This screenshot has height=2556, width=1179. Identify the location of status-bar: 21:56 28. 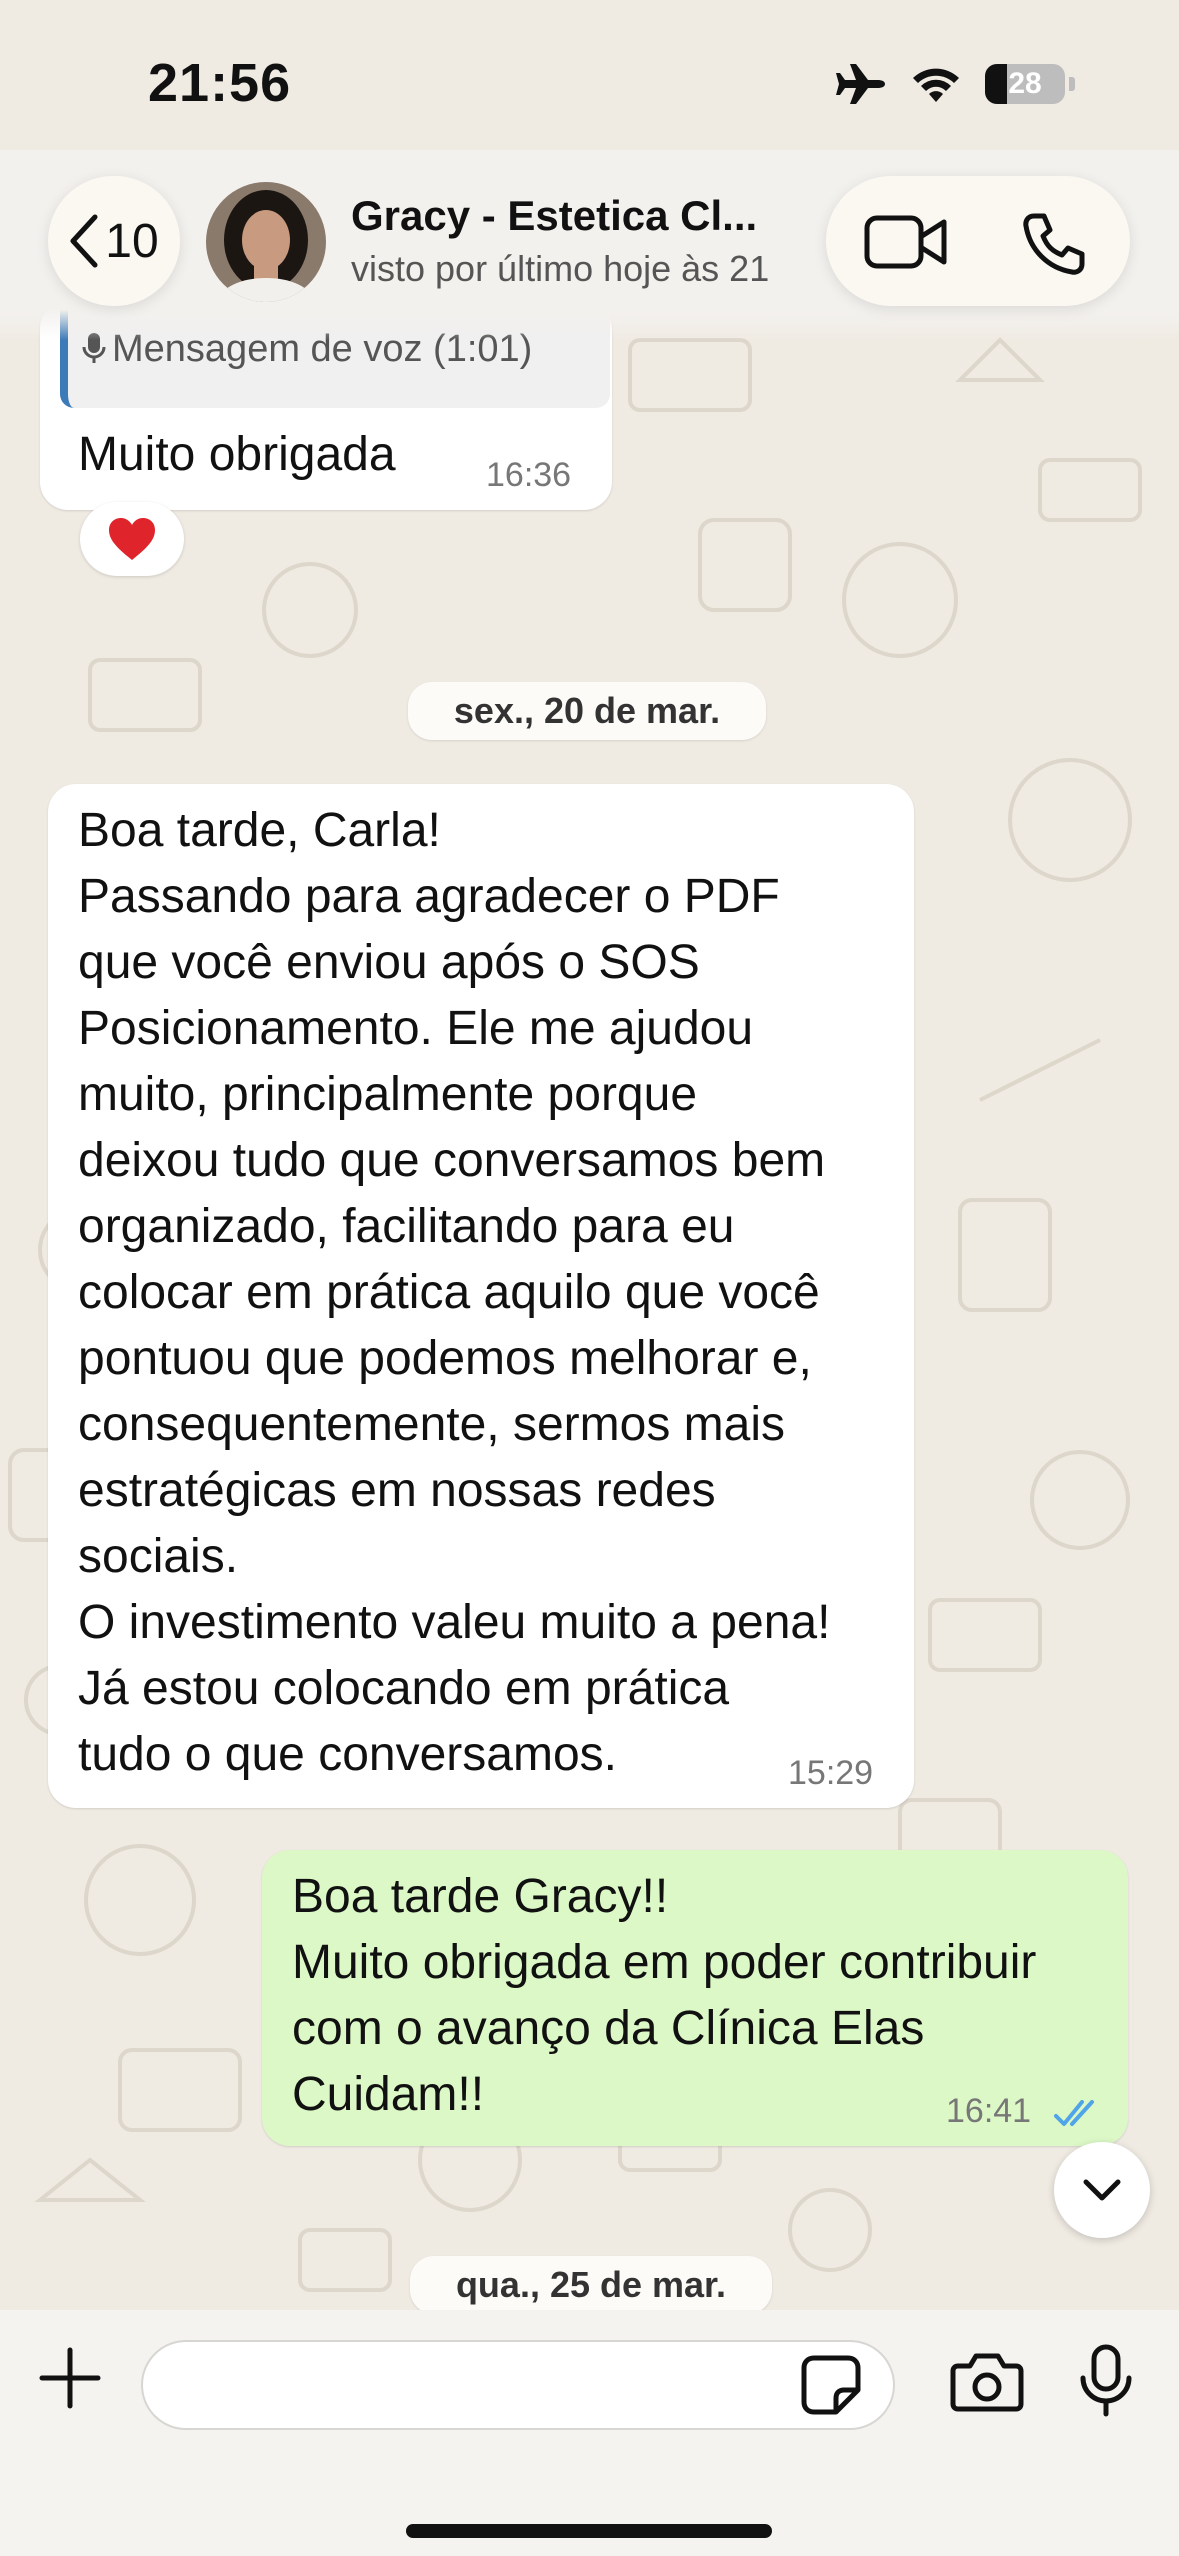
(589, 85).